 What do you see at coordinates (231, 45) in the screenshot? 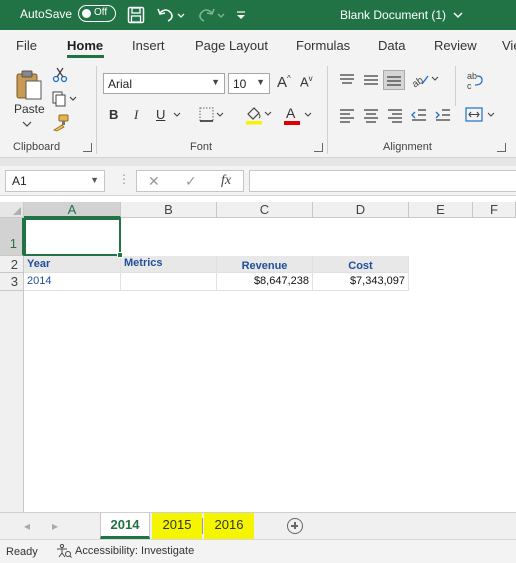
I see `tab-page-layout: Page Layout` at bounding box center [231, 45].